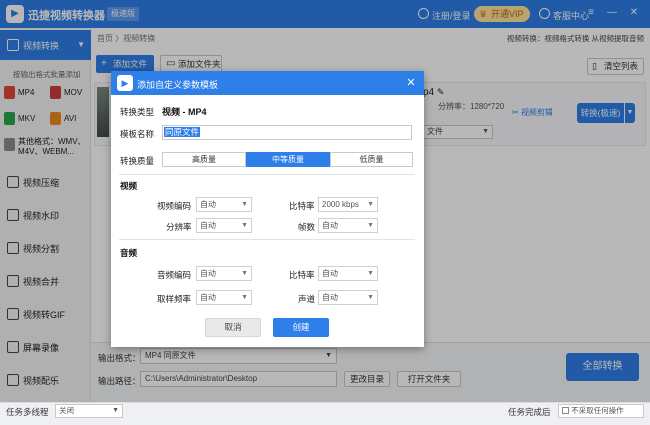 The width and height of the screenshot is (650, 425). I want to click on template-name-value: 同原文件, so click(182, 132).